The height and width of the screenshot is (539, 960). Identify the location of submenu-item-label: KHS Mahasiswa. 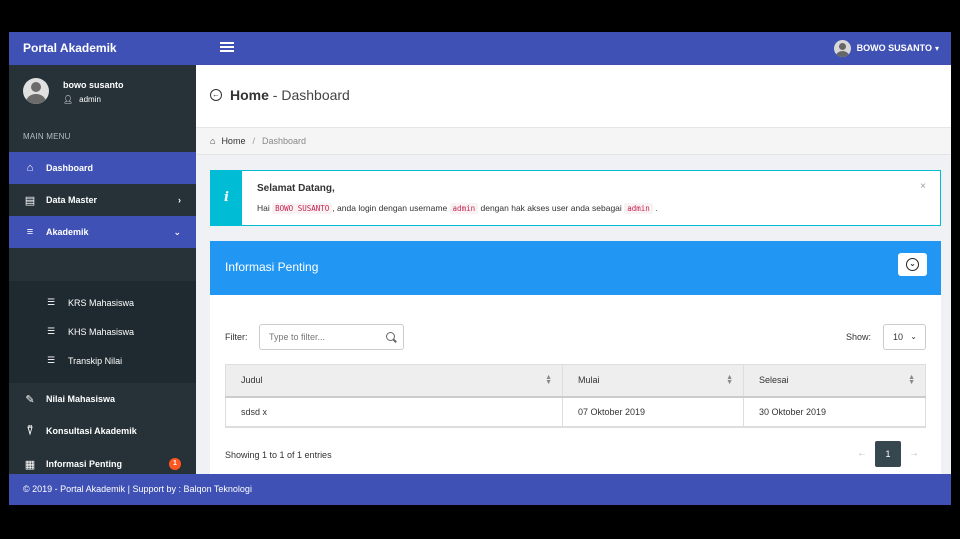
(101, 331).